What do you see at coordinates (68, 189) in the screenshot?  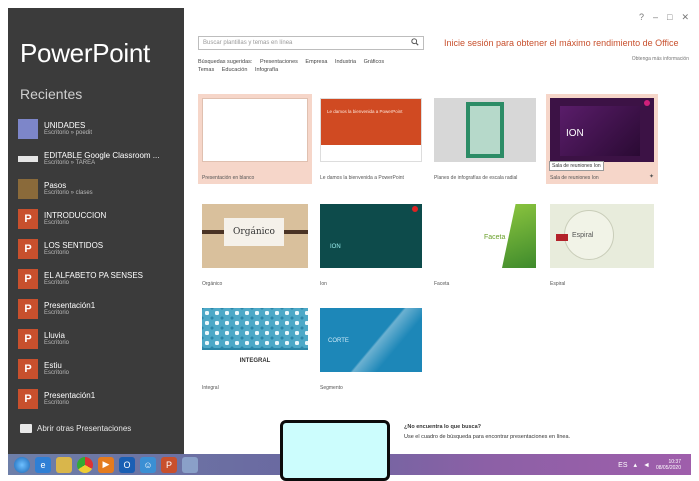 I see `recent-item-text: Pasos Escritorio » clases` at bounding box center [68, 189].